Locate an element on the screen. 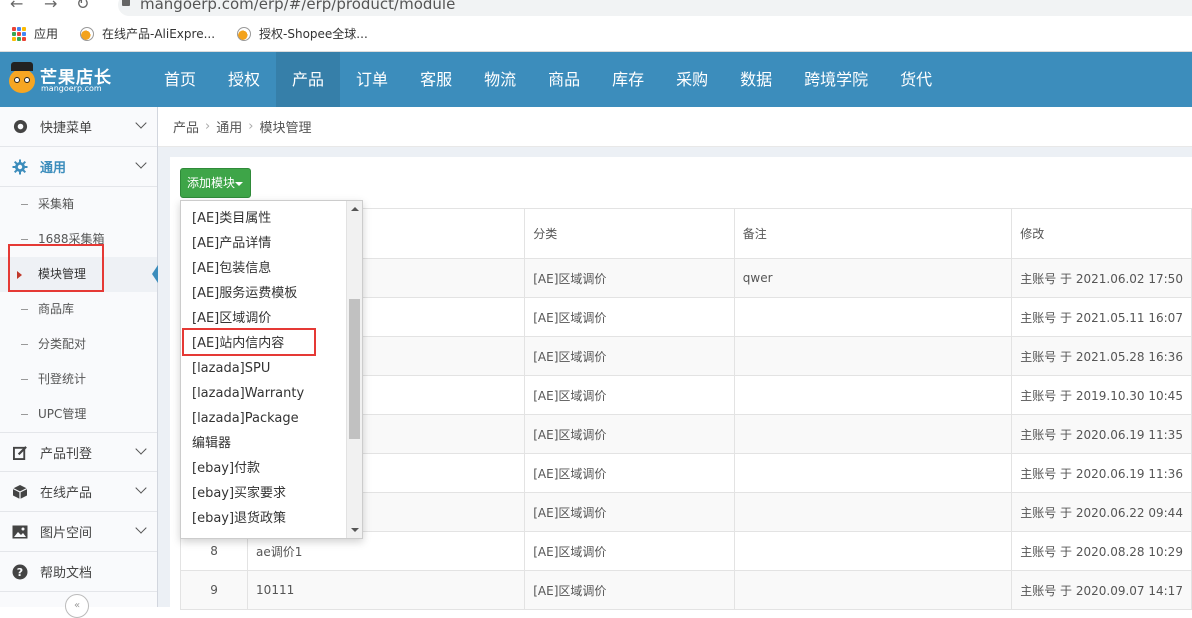  sidebar-item-upc-management: UPC管理 is located at coordinates (78, 414).